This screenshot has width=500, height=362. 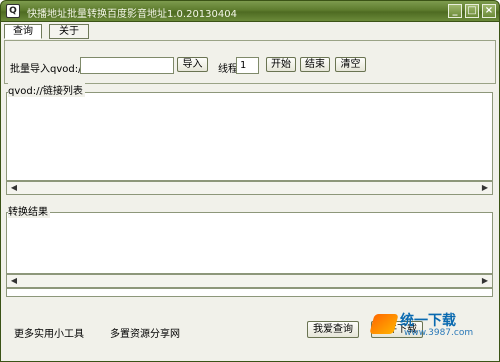 I want to click on watermark-main: 统一下载, so click(x=428, y=321).